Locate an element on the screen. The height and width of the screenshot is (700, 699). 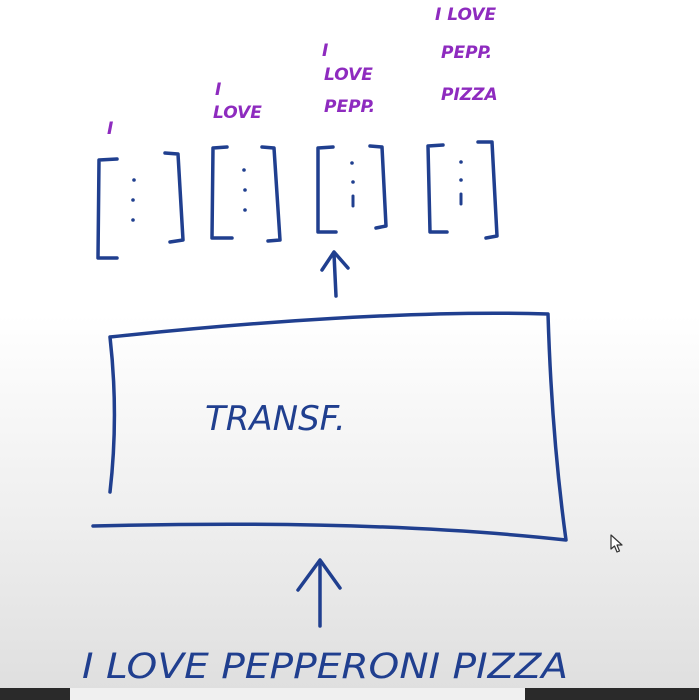
vector-2-right-bracket is located at coordinates (271, 194).